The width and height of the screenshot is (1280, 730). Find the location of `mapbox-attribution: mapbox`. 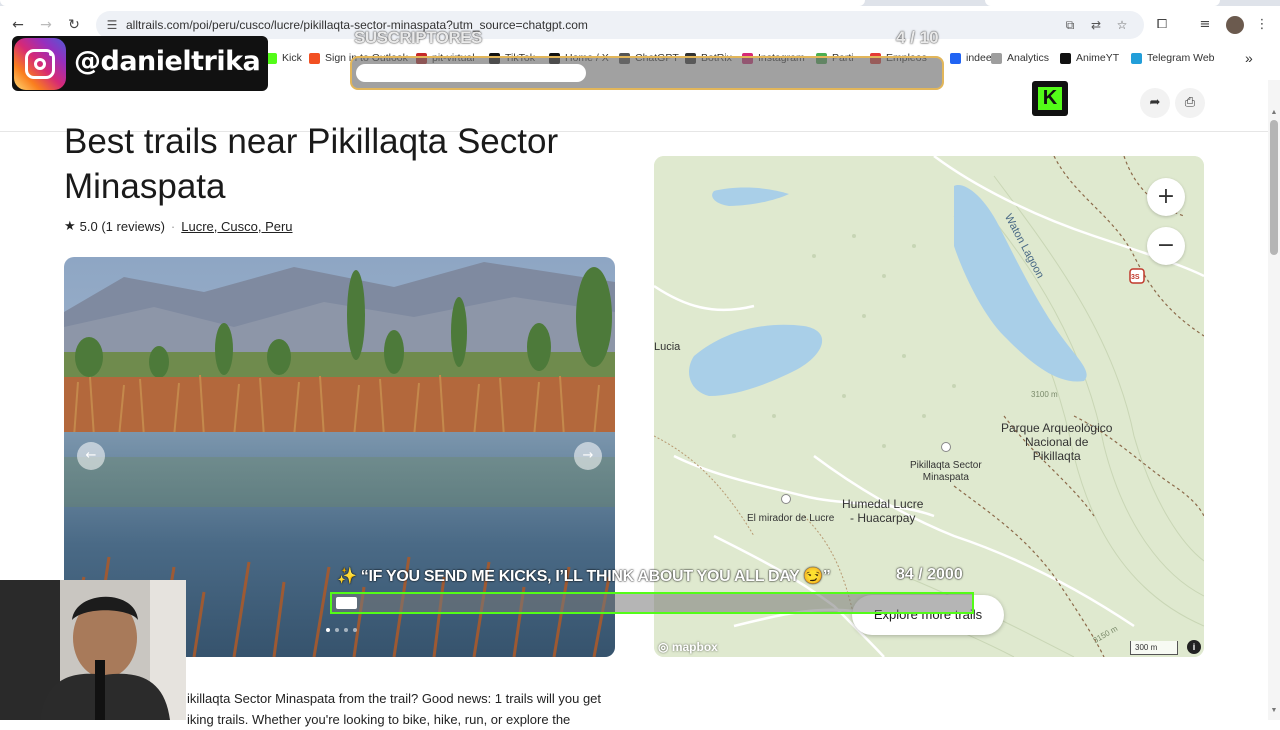

mapbox-attribution: mapbox is located at coordinates (694, 647).